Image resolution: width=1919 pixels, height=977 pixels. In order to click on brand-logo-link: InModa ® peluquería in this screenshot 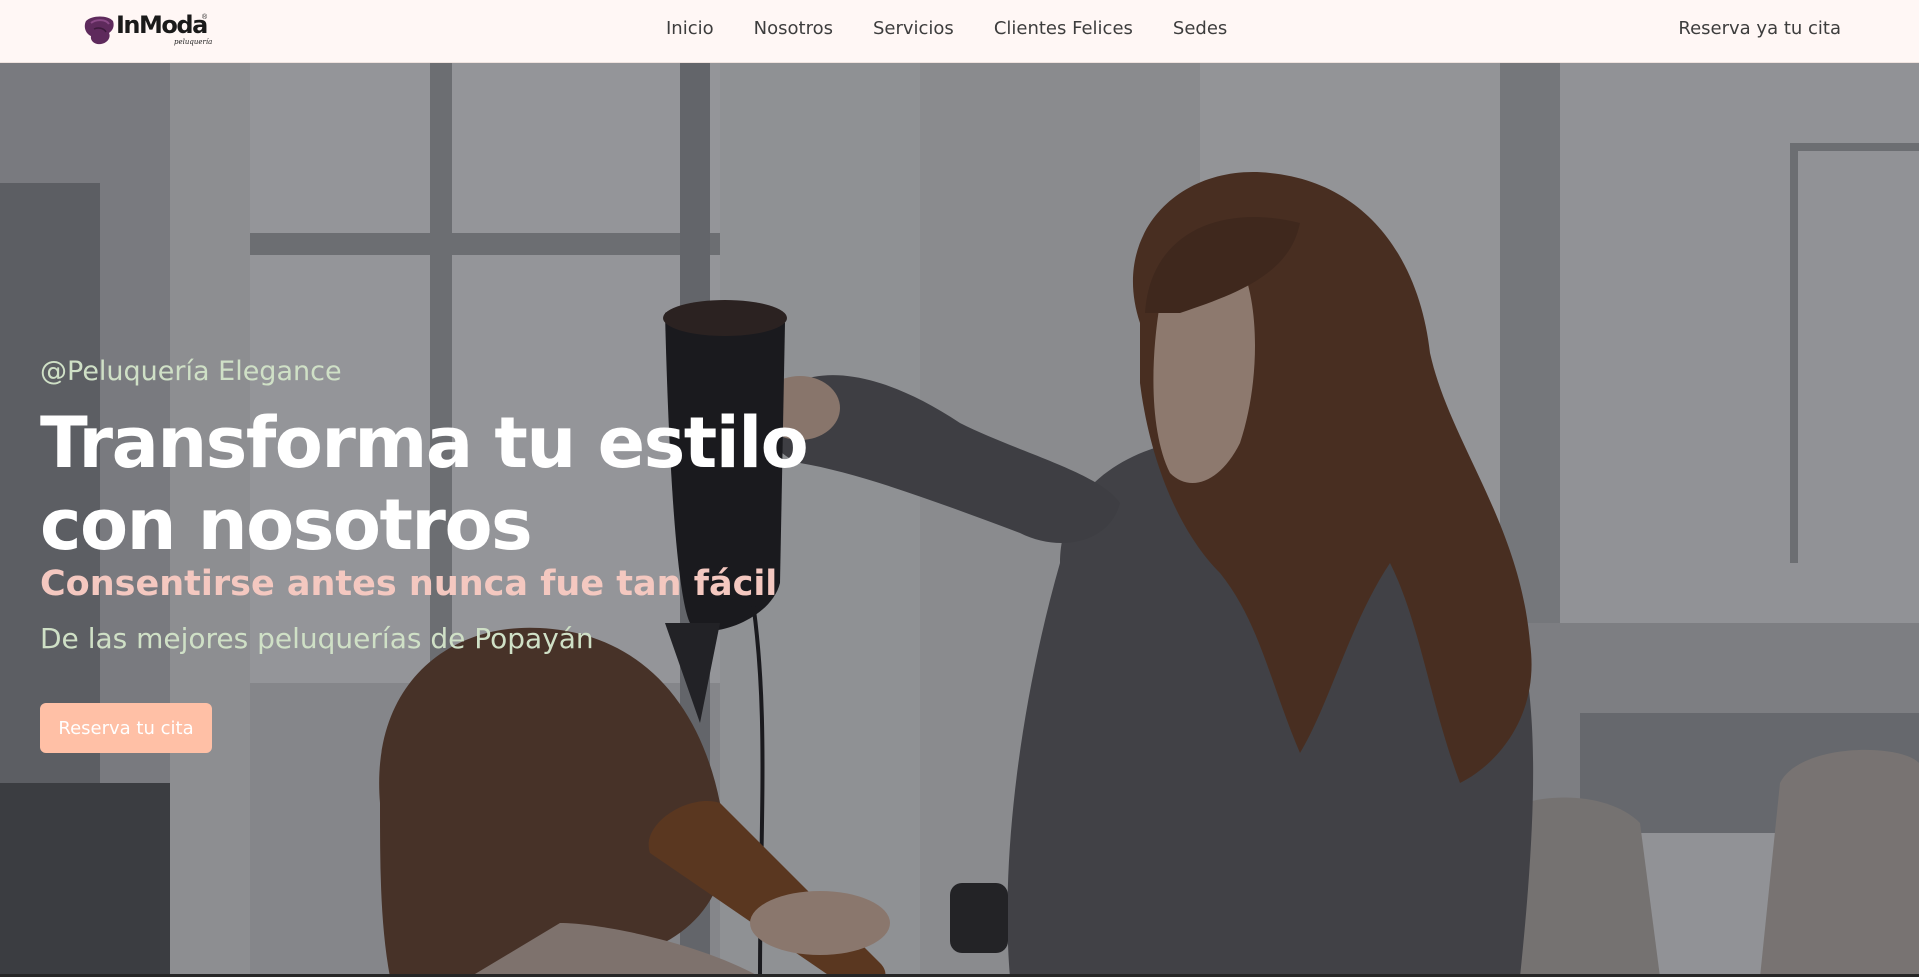, I will do `click(147, 31)`.